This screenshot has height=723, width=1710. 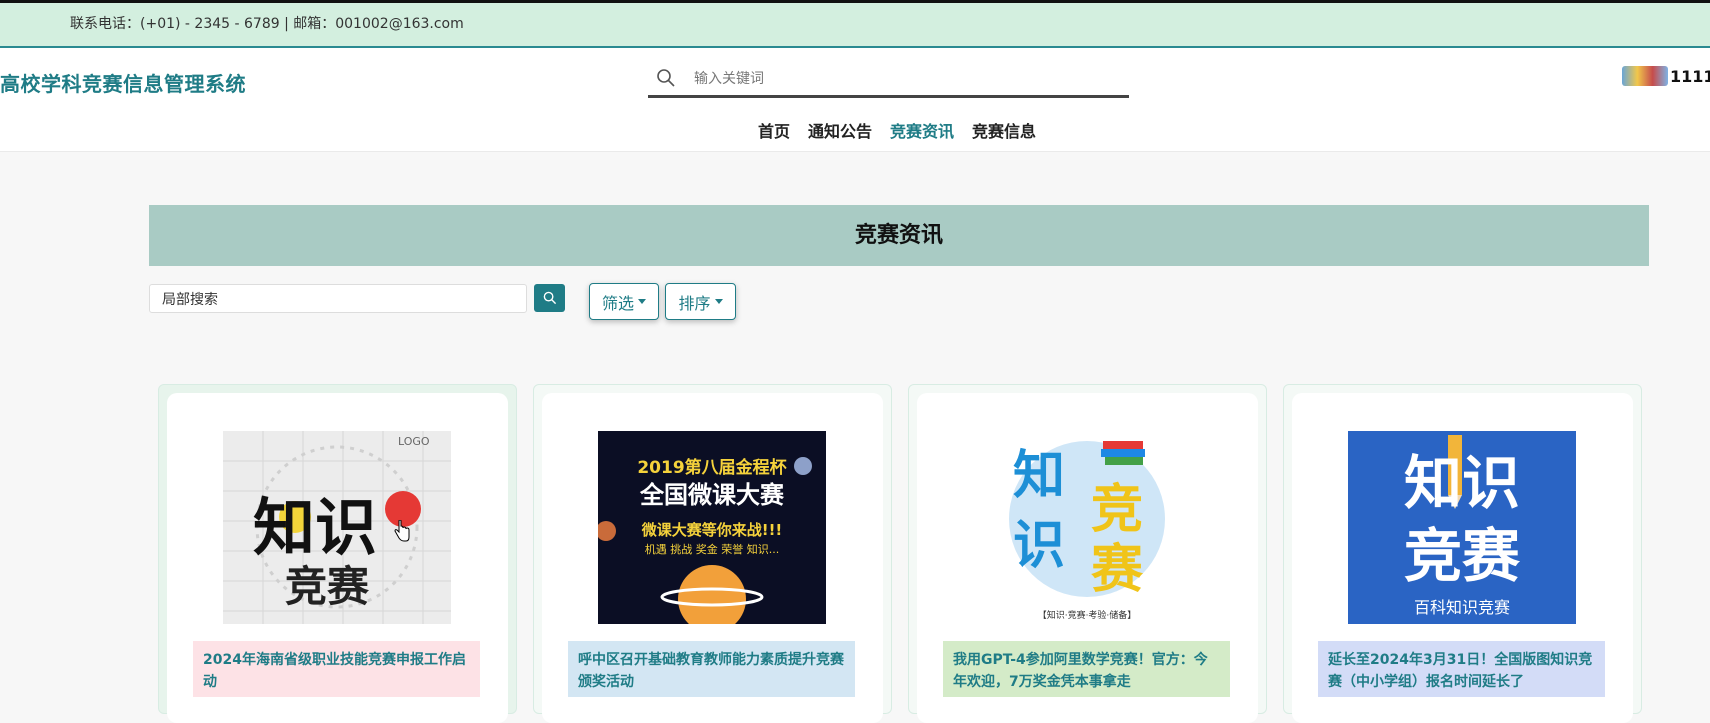 I want to click on local-search-input, so click(x=338, y=298).